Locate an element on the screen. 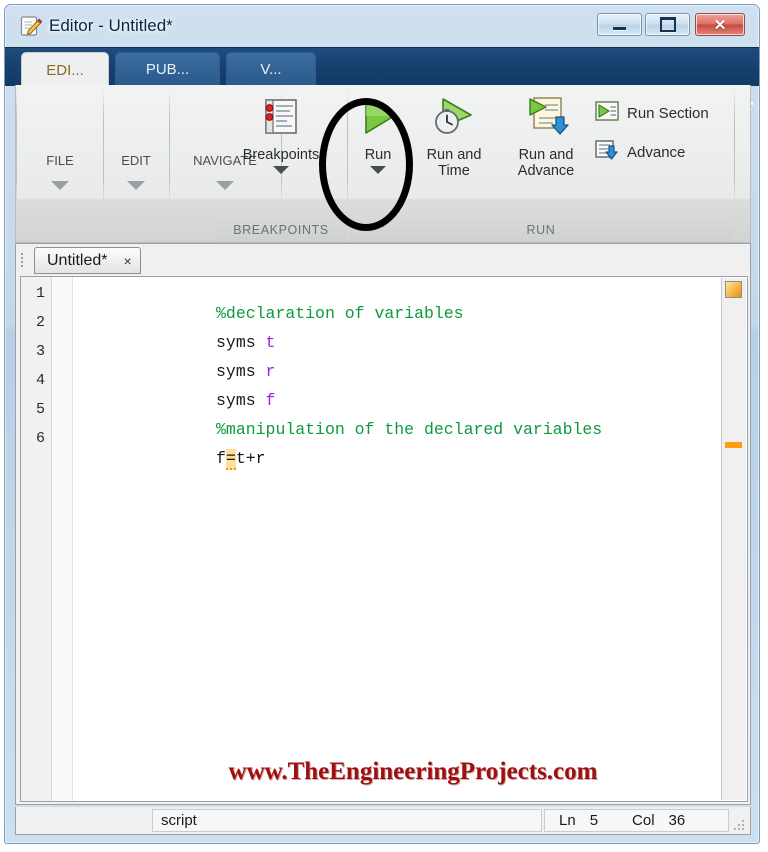 The width and height of the screenshot is (768, 852). code-warning-highlight: = is located at coordinates (230, 459).